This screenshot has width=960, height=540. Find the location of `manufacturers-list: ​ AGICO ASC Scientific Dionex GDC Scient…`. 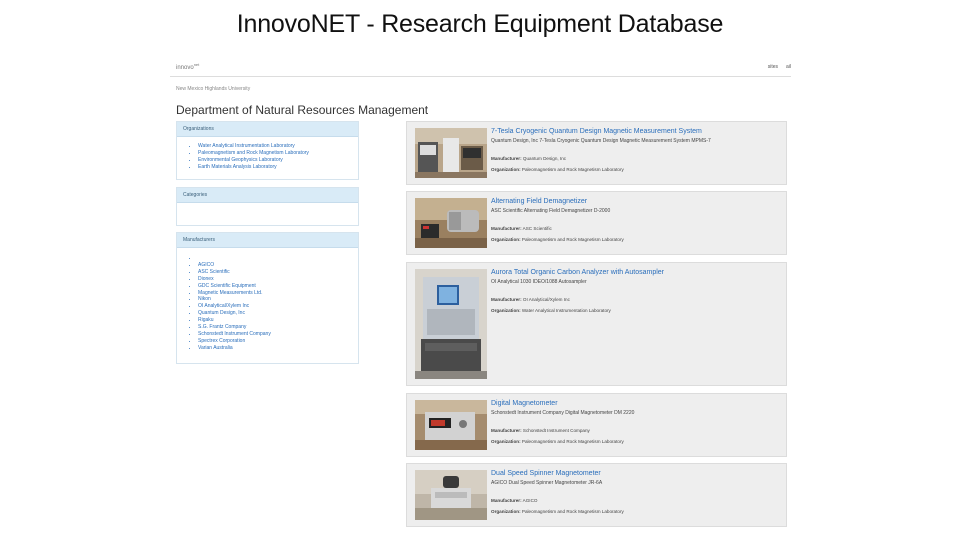

manufacturers-list: ​ AGICO ASC Scientific Dionex GDC Scient… is located at coordinates (267, 303).